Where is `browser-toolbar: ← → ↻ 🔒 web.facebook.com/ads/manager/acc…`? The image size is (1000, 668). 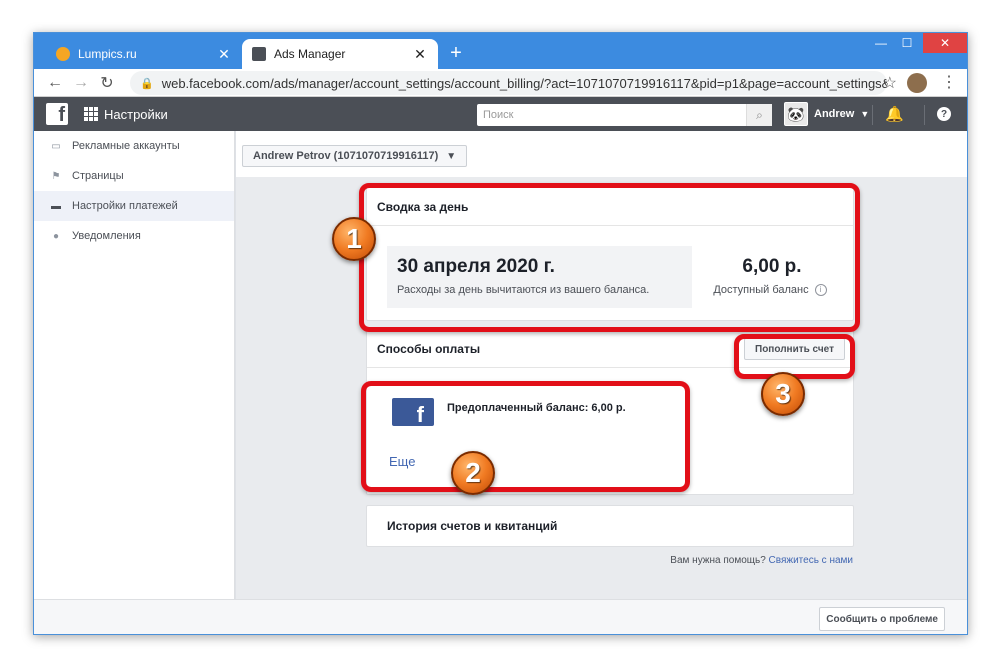 browser-toolbar: ← → ↻ 🔒 web.facebook.com/ads/manager/acc… is located at coordinates (500, 83).